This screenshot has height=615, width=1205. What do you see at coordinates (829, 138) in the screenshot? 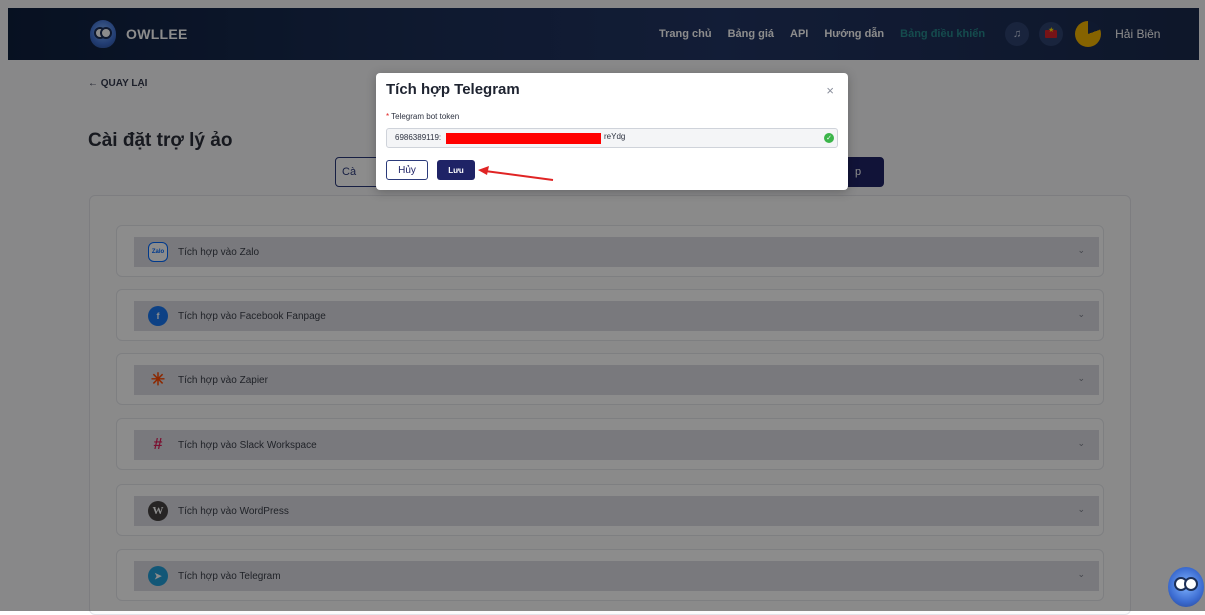
I see `check-circle-icon: ✓` at bounding box center [829, 138].